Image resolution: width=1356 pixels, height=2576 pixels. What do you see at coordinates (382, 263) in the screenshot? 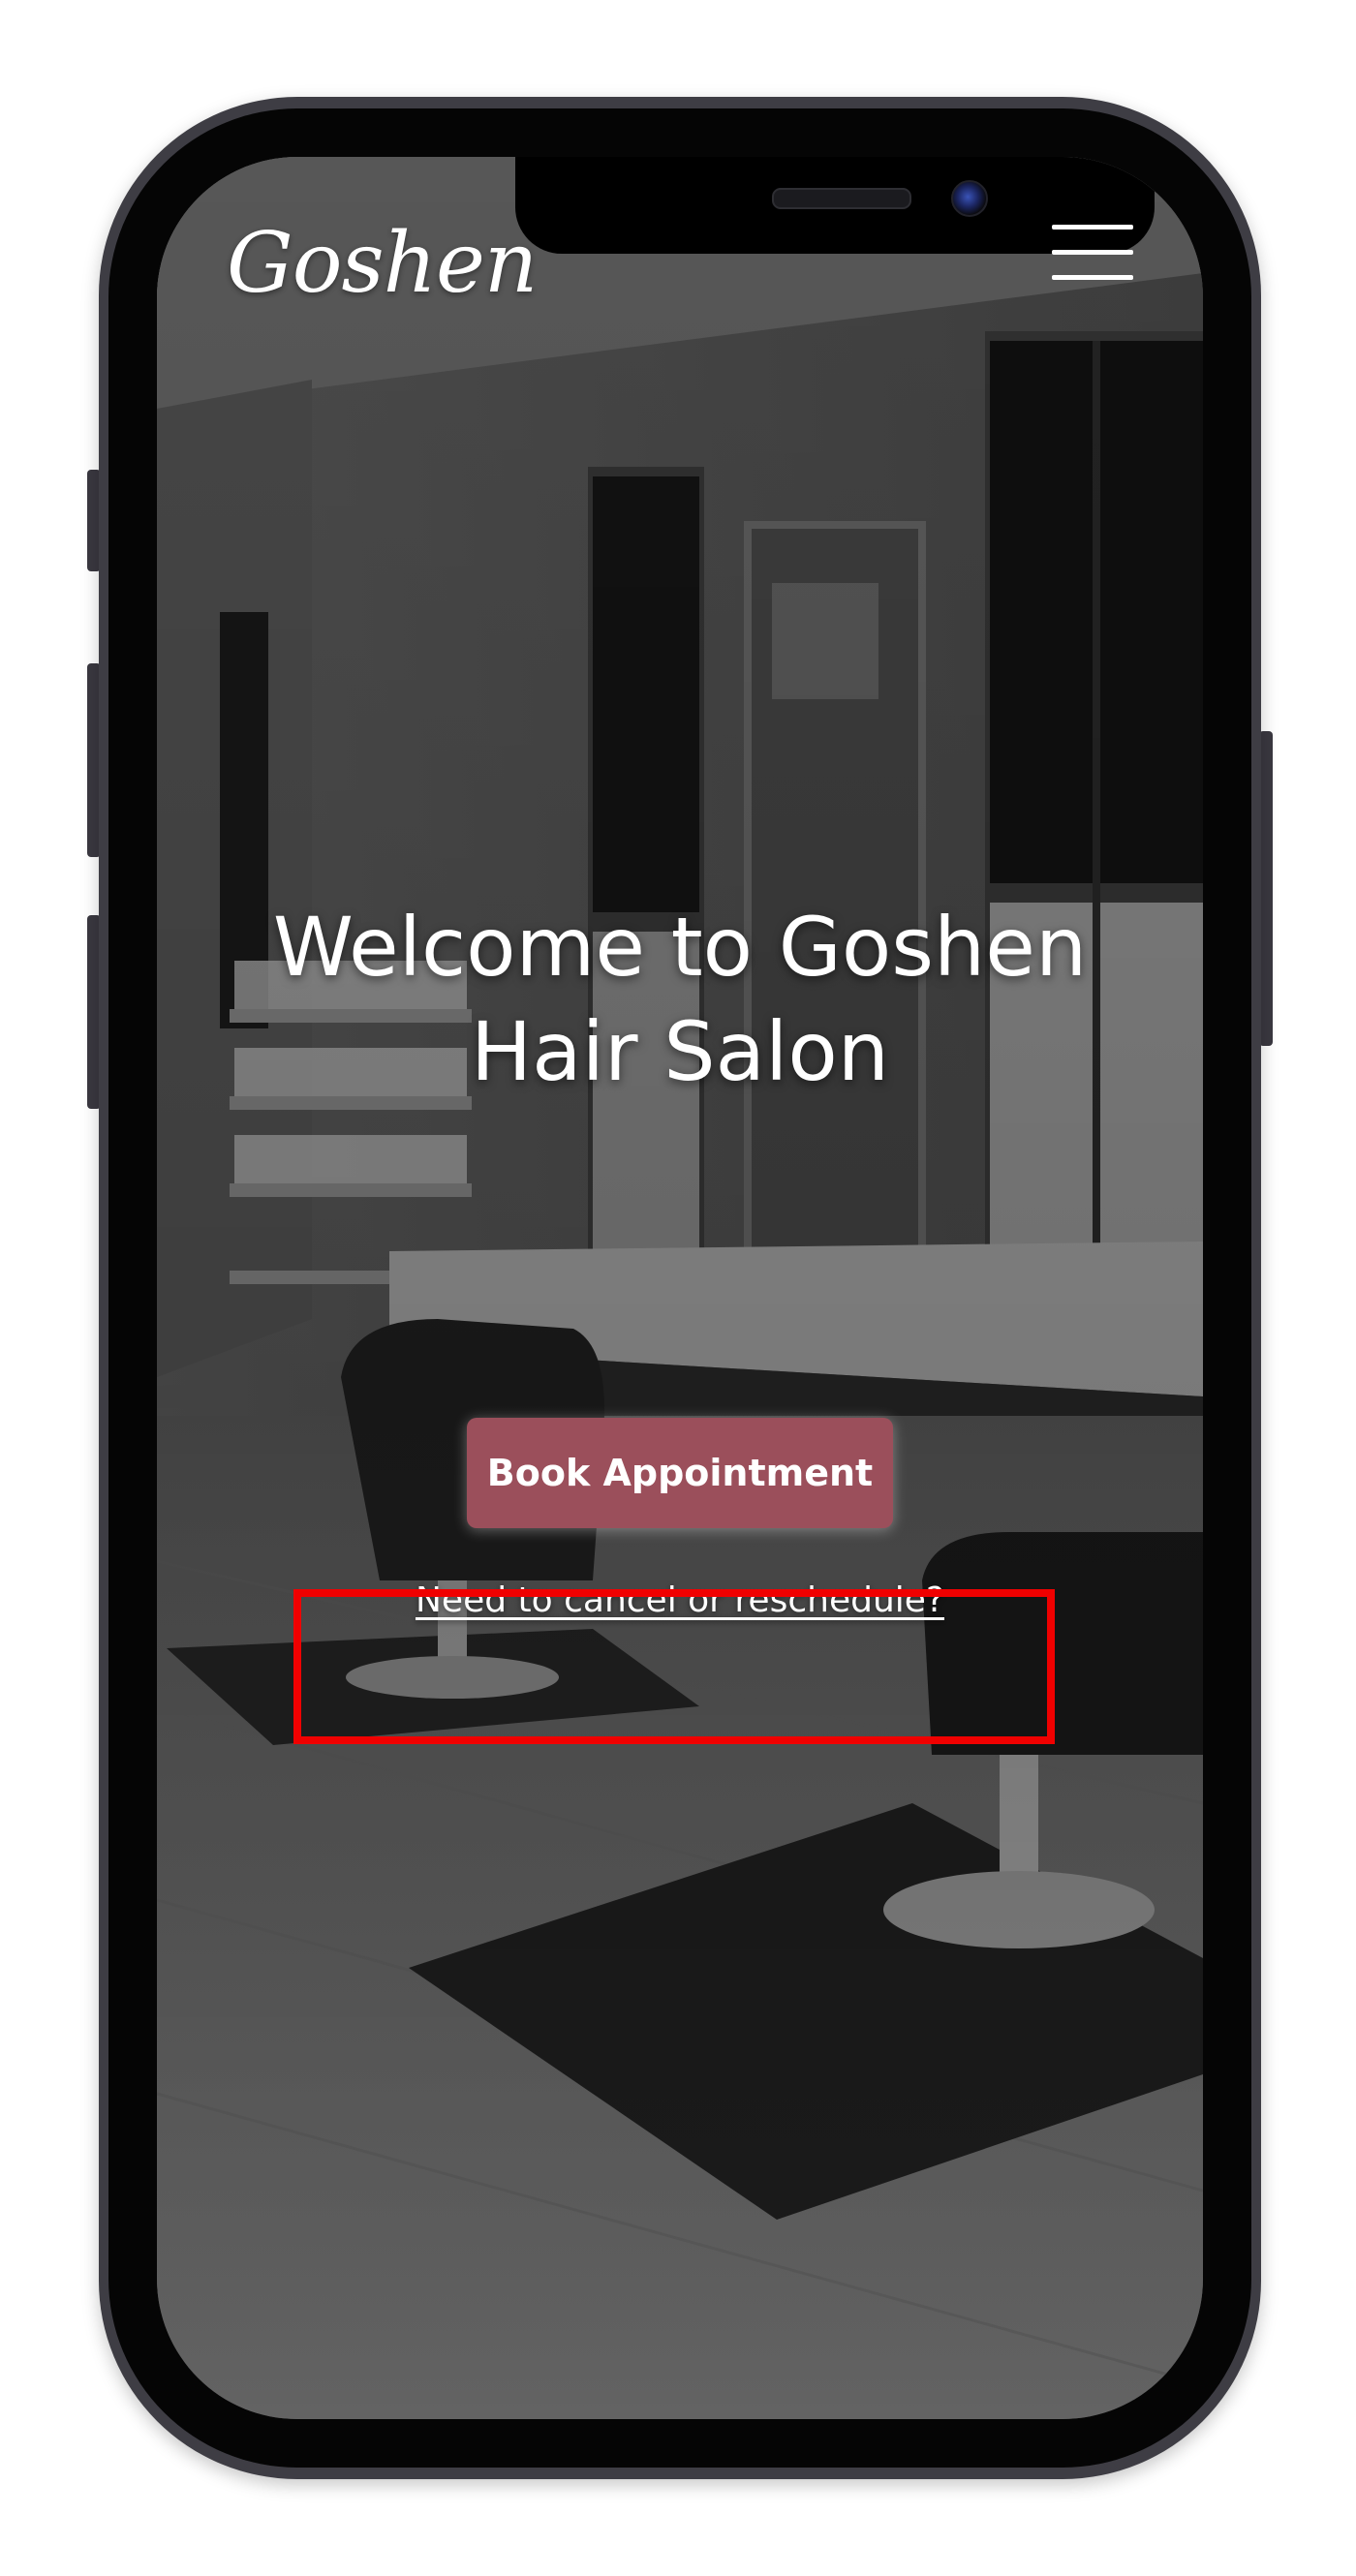
I see `site-logo: Goshen` at bounding box center [382, 263].